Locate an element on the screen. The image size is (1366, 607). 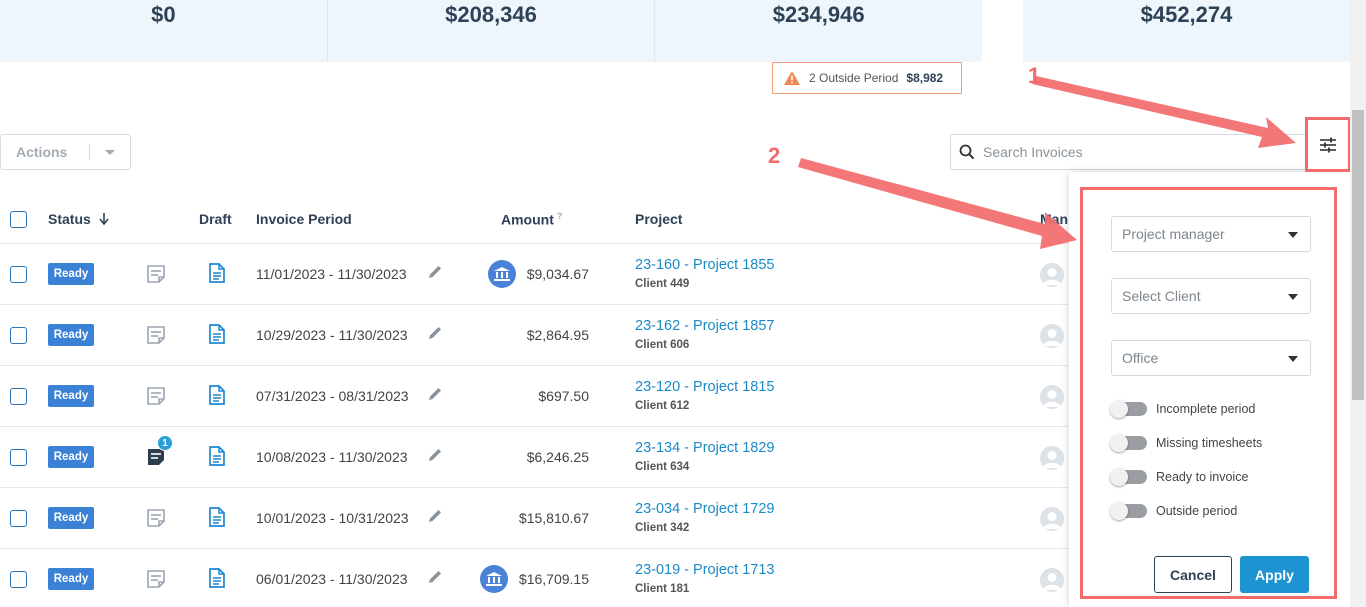
invoice-period: 11/01/2023 - 11/30/2023 is located at coordinates (331, 274).